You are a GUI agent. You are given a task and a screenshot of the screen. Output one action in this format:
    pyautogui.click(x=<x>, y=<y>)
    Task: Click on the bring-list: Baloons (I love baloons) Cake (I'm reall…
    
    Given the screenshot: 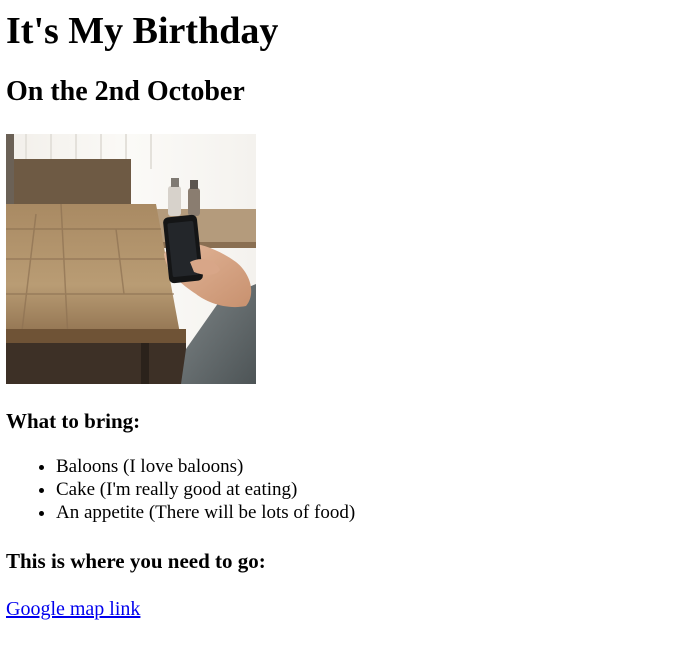 What is the action you would take?
    pyautogui.click(x=337, y=489)
    